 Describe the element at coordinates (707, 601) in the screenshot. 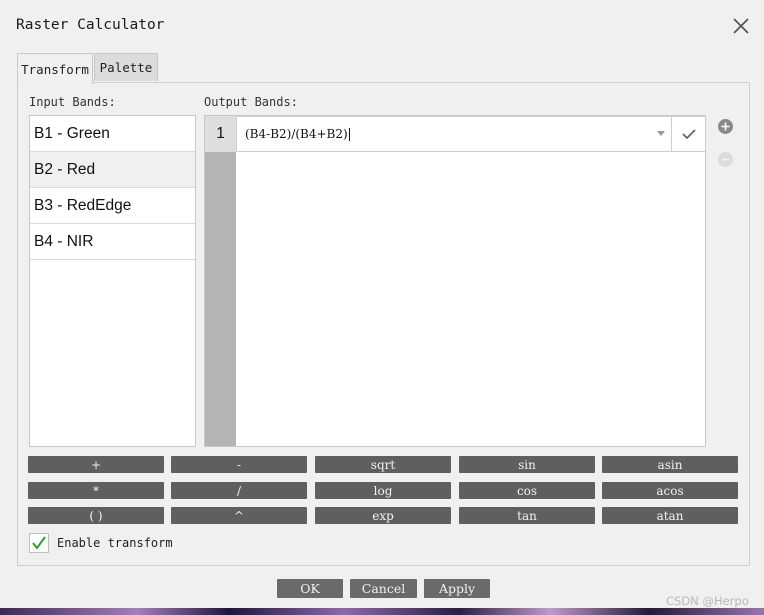

I see `watermark: CSDN @Herpo` at that location.